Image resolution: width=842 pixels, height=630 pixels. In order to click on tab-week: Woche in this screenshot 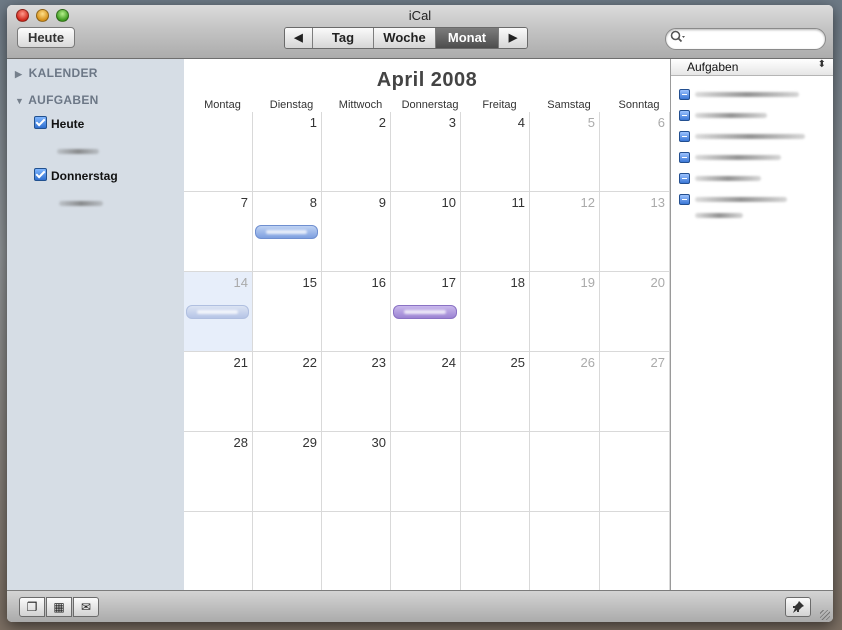, I will do `click(405, 38)`.